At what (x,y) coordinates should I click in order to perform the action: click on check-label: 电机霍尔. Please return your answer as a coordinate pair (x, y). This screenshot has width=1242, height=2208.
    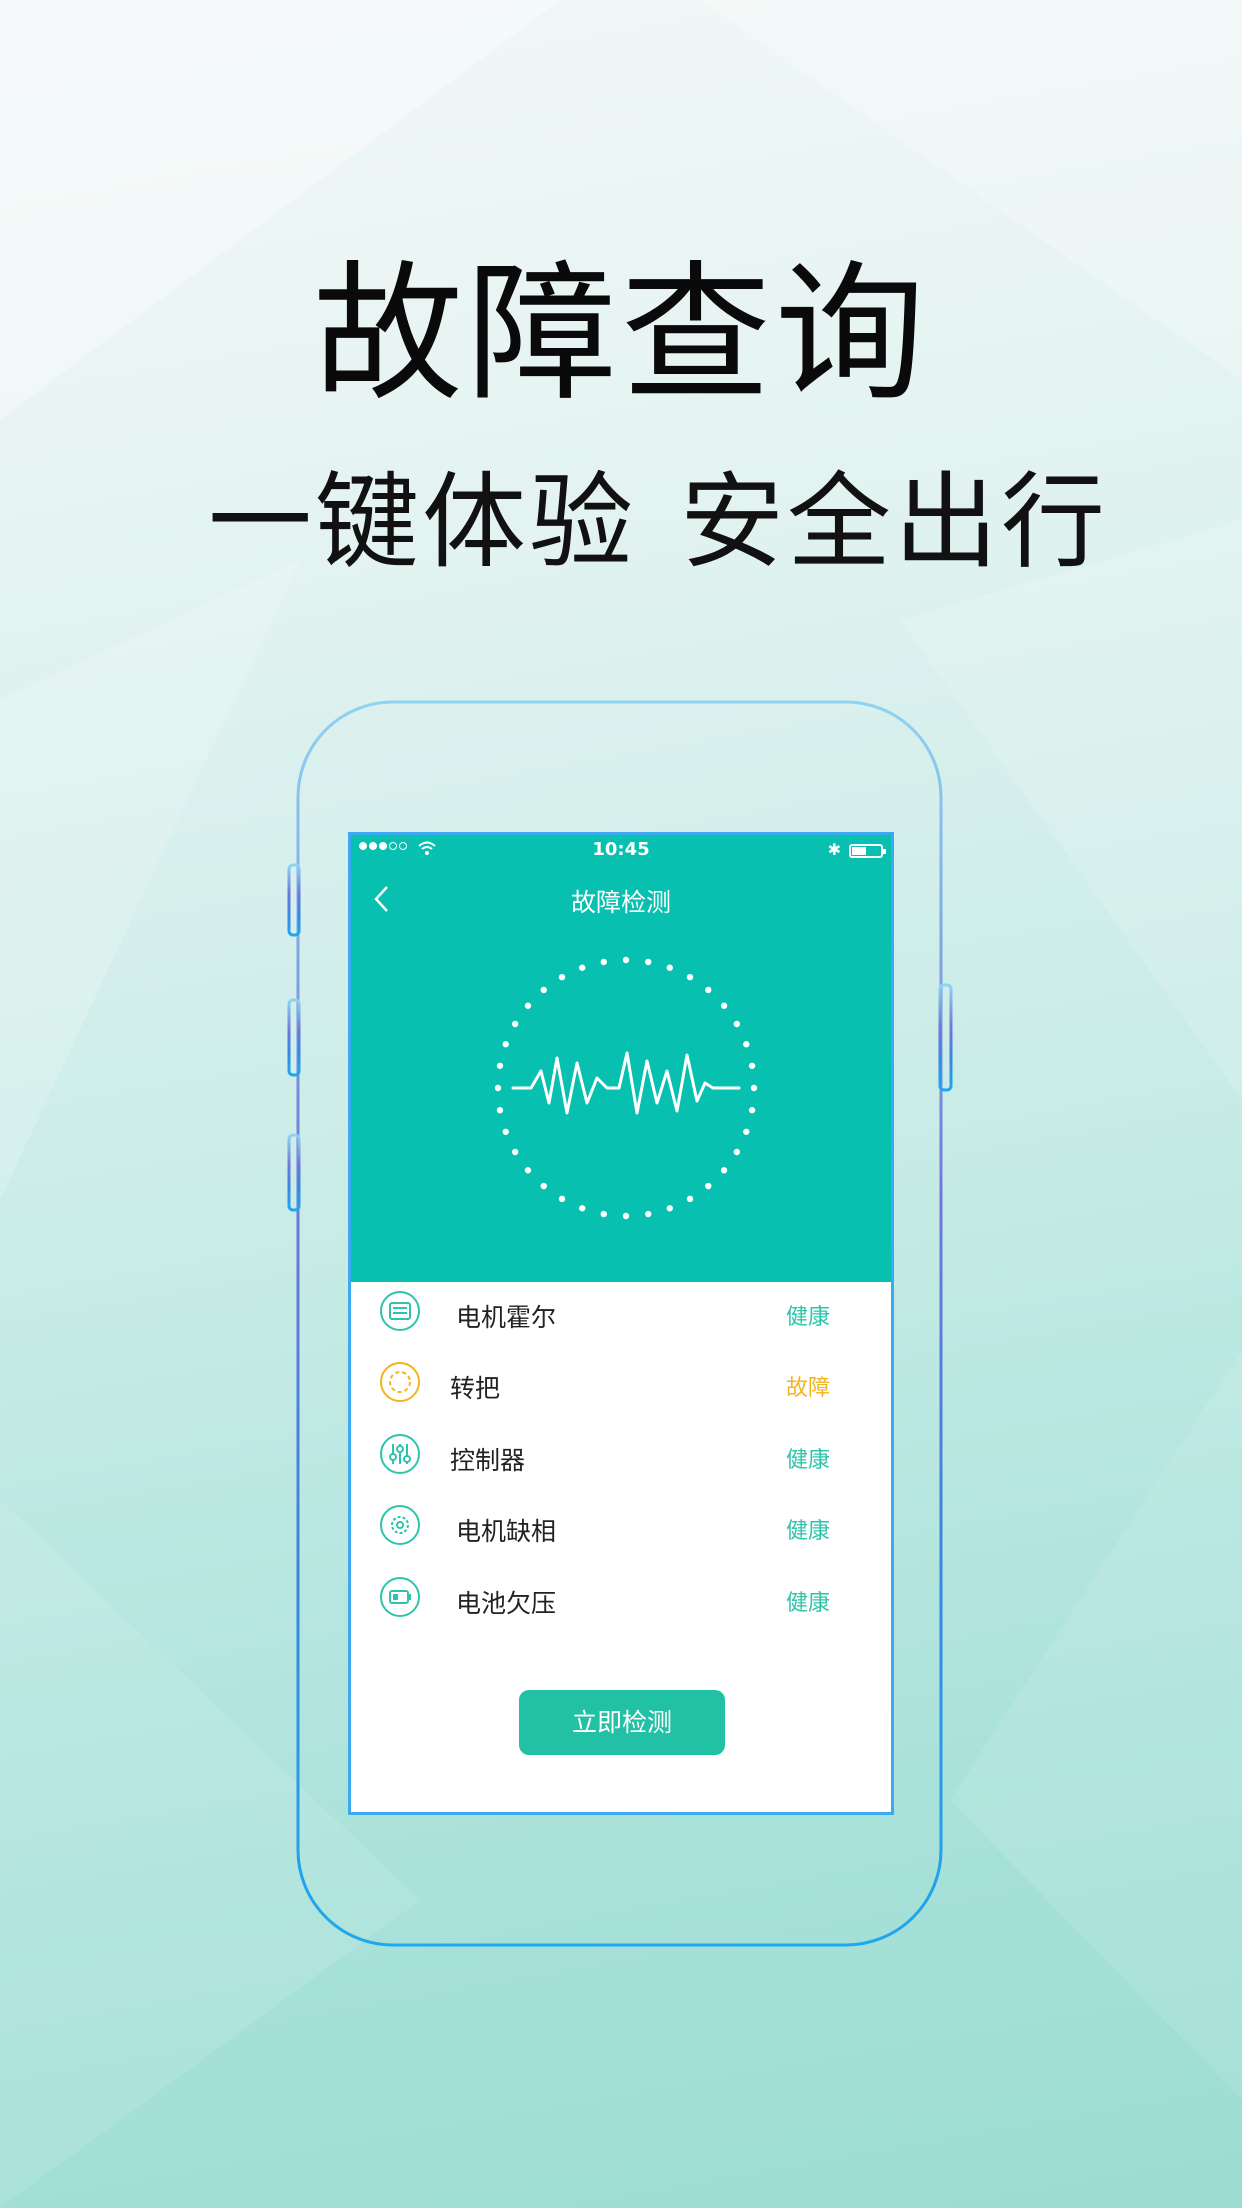
    Looking at the image, I should click on (506, 1317).